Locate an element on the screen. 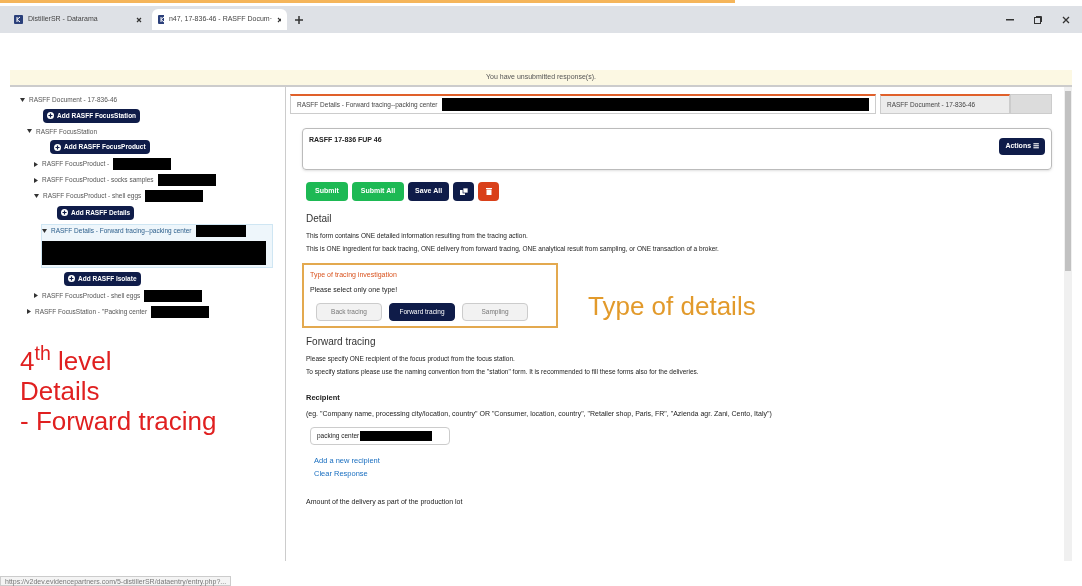  annotation-text: 4$^{th}$ level is located at coordinates (66, 360).